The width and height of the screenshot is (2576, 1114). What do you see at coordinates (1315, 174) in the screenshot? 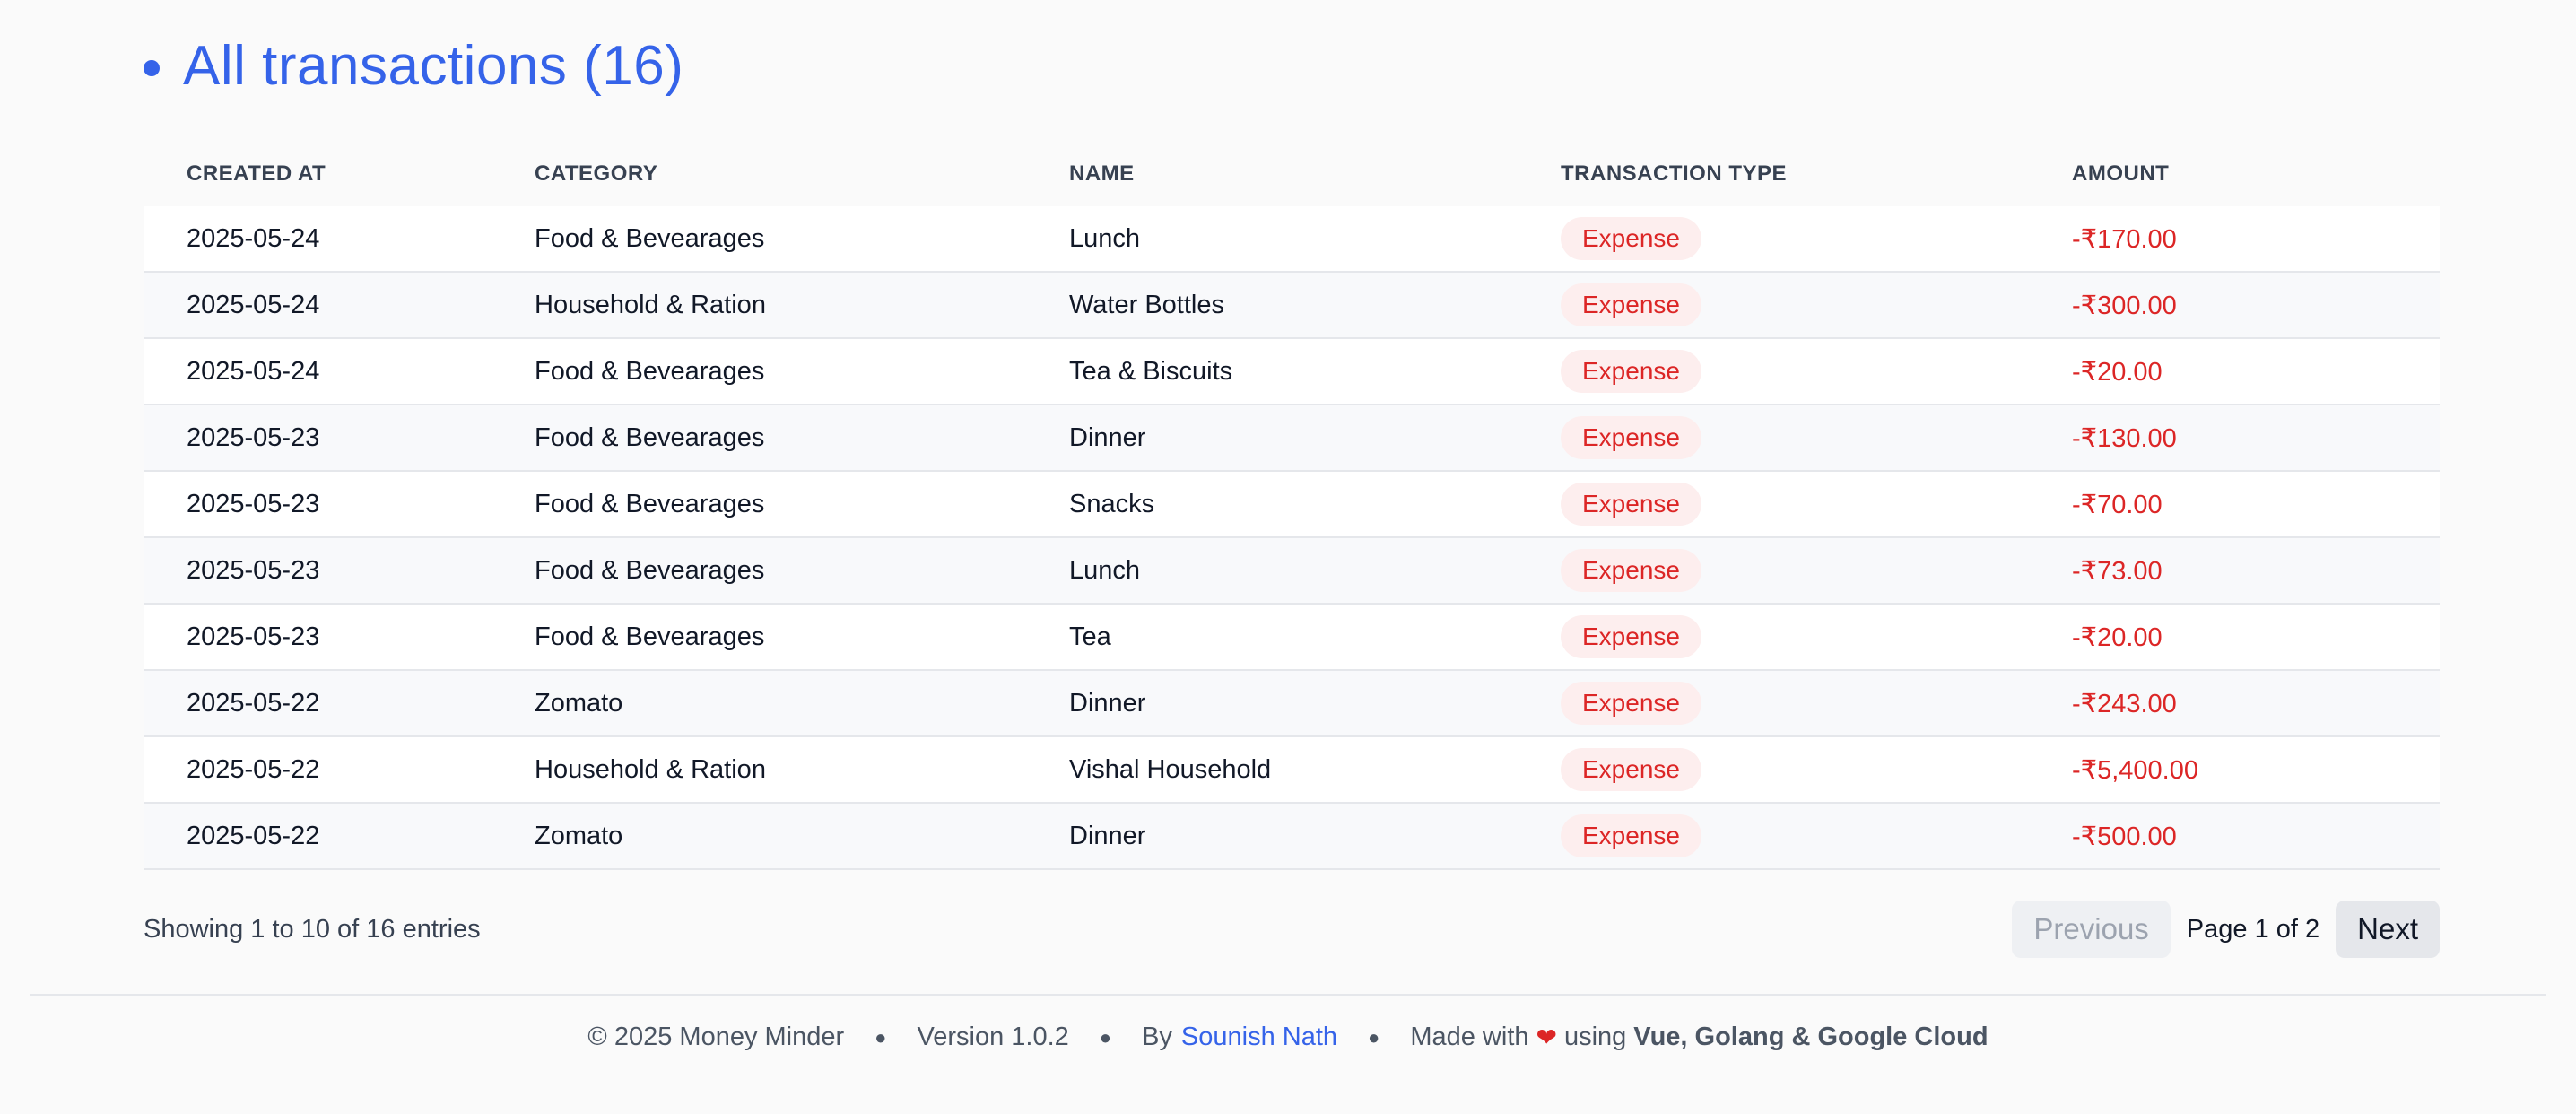
I see `column-header-name: NAME` at bounding box center [1315, 174].